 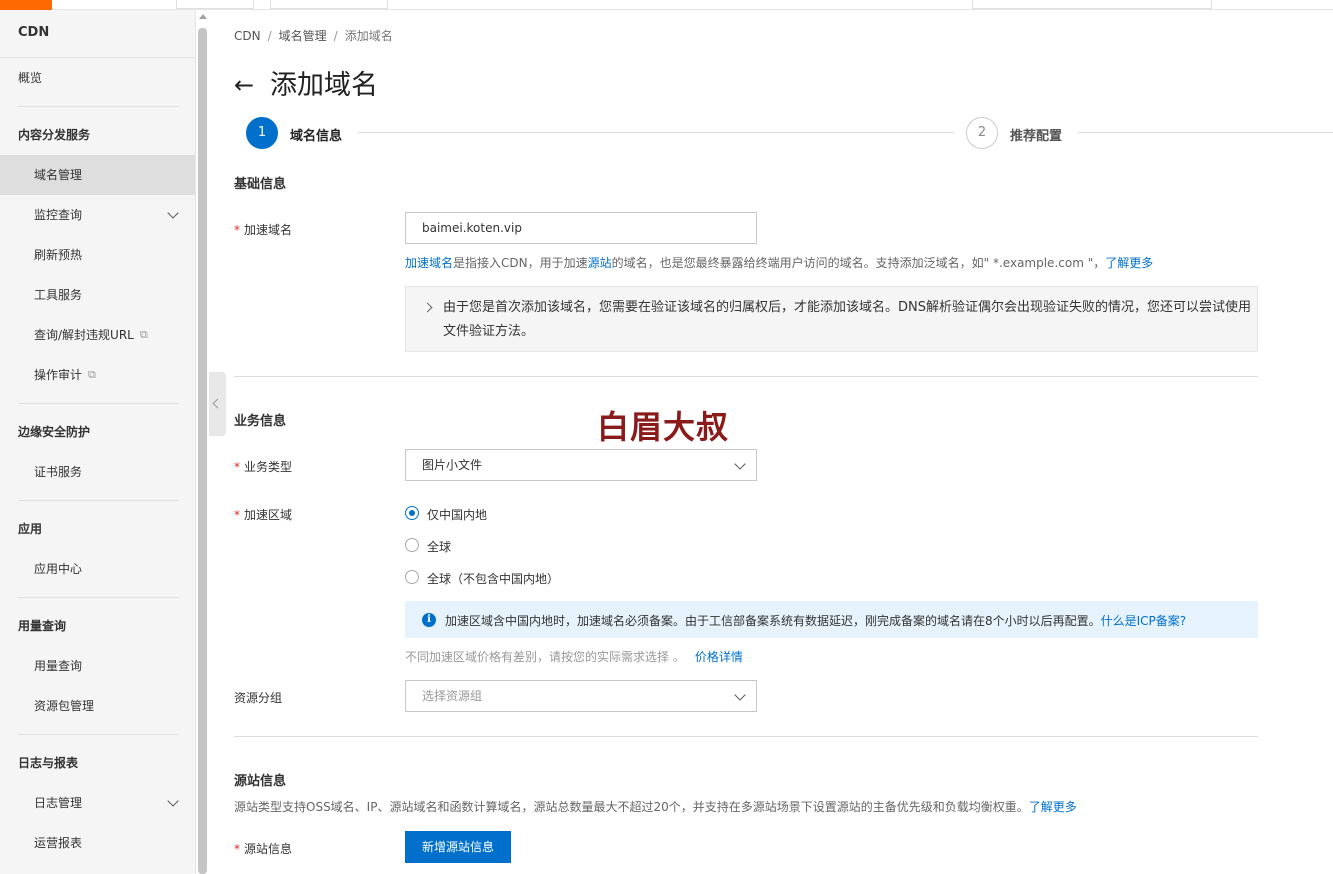 I want to click on sidebar-item-resource-packages: 资源包管理, so click(x=97, y=706).